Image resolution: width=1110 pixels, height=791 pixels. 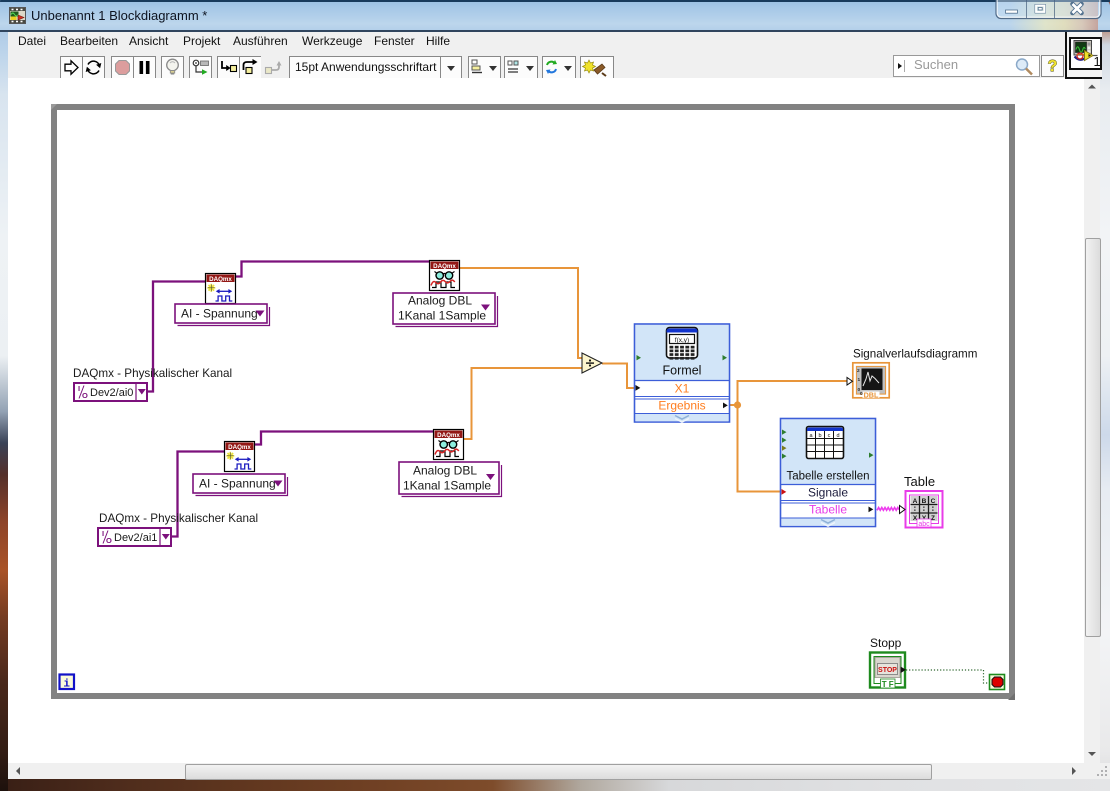 I want to click on svg-text: abc, so click(x=924, y=524).